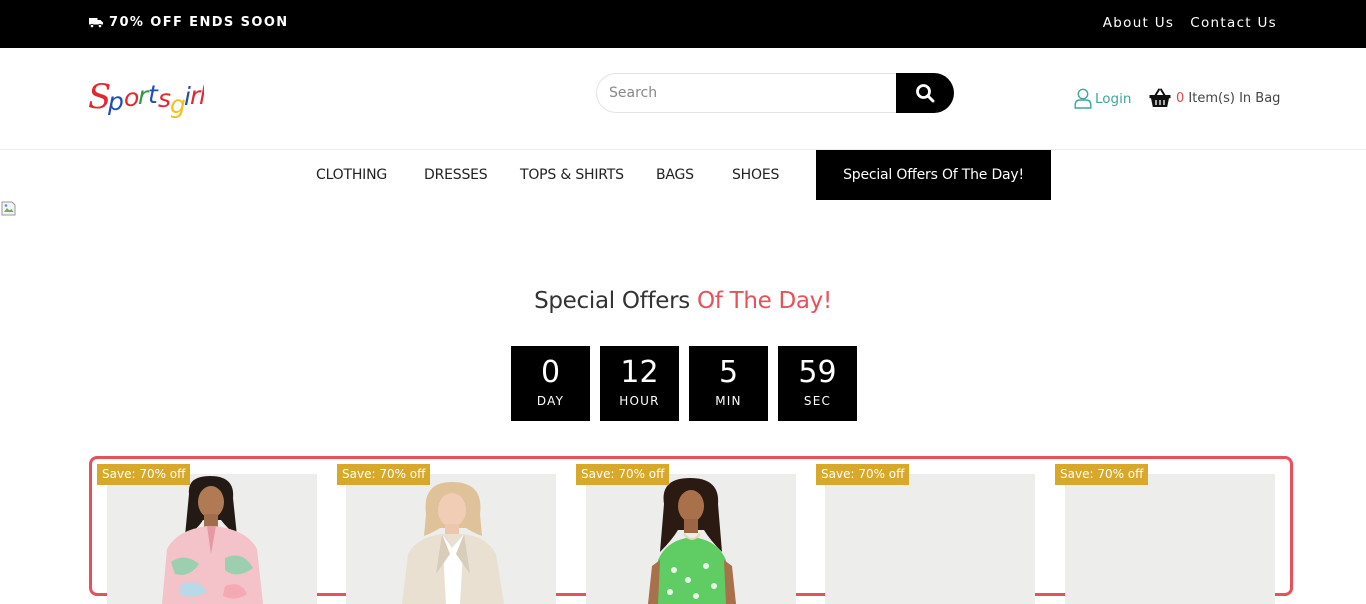  I want to click on countdown-min: 5 MIN, so click(728, 383).